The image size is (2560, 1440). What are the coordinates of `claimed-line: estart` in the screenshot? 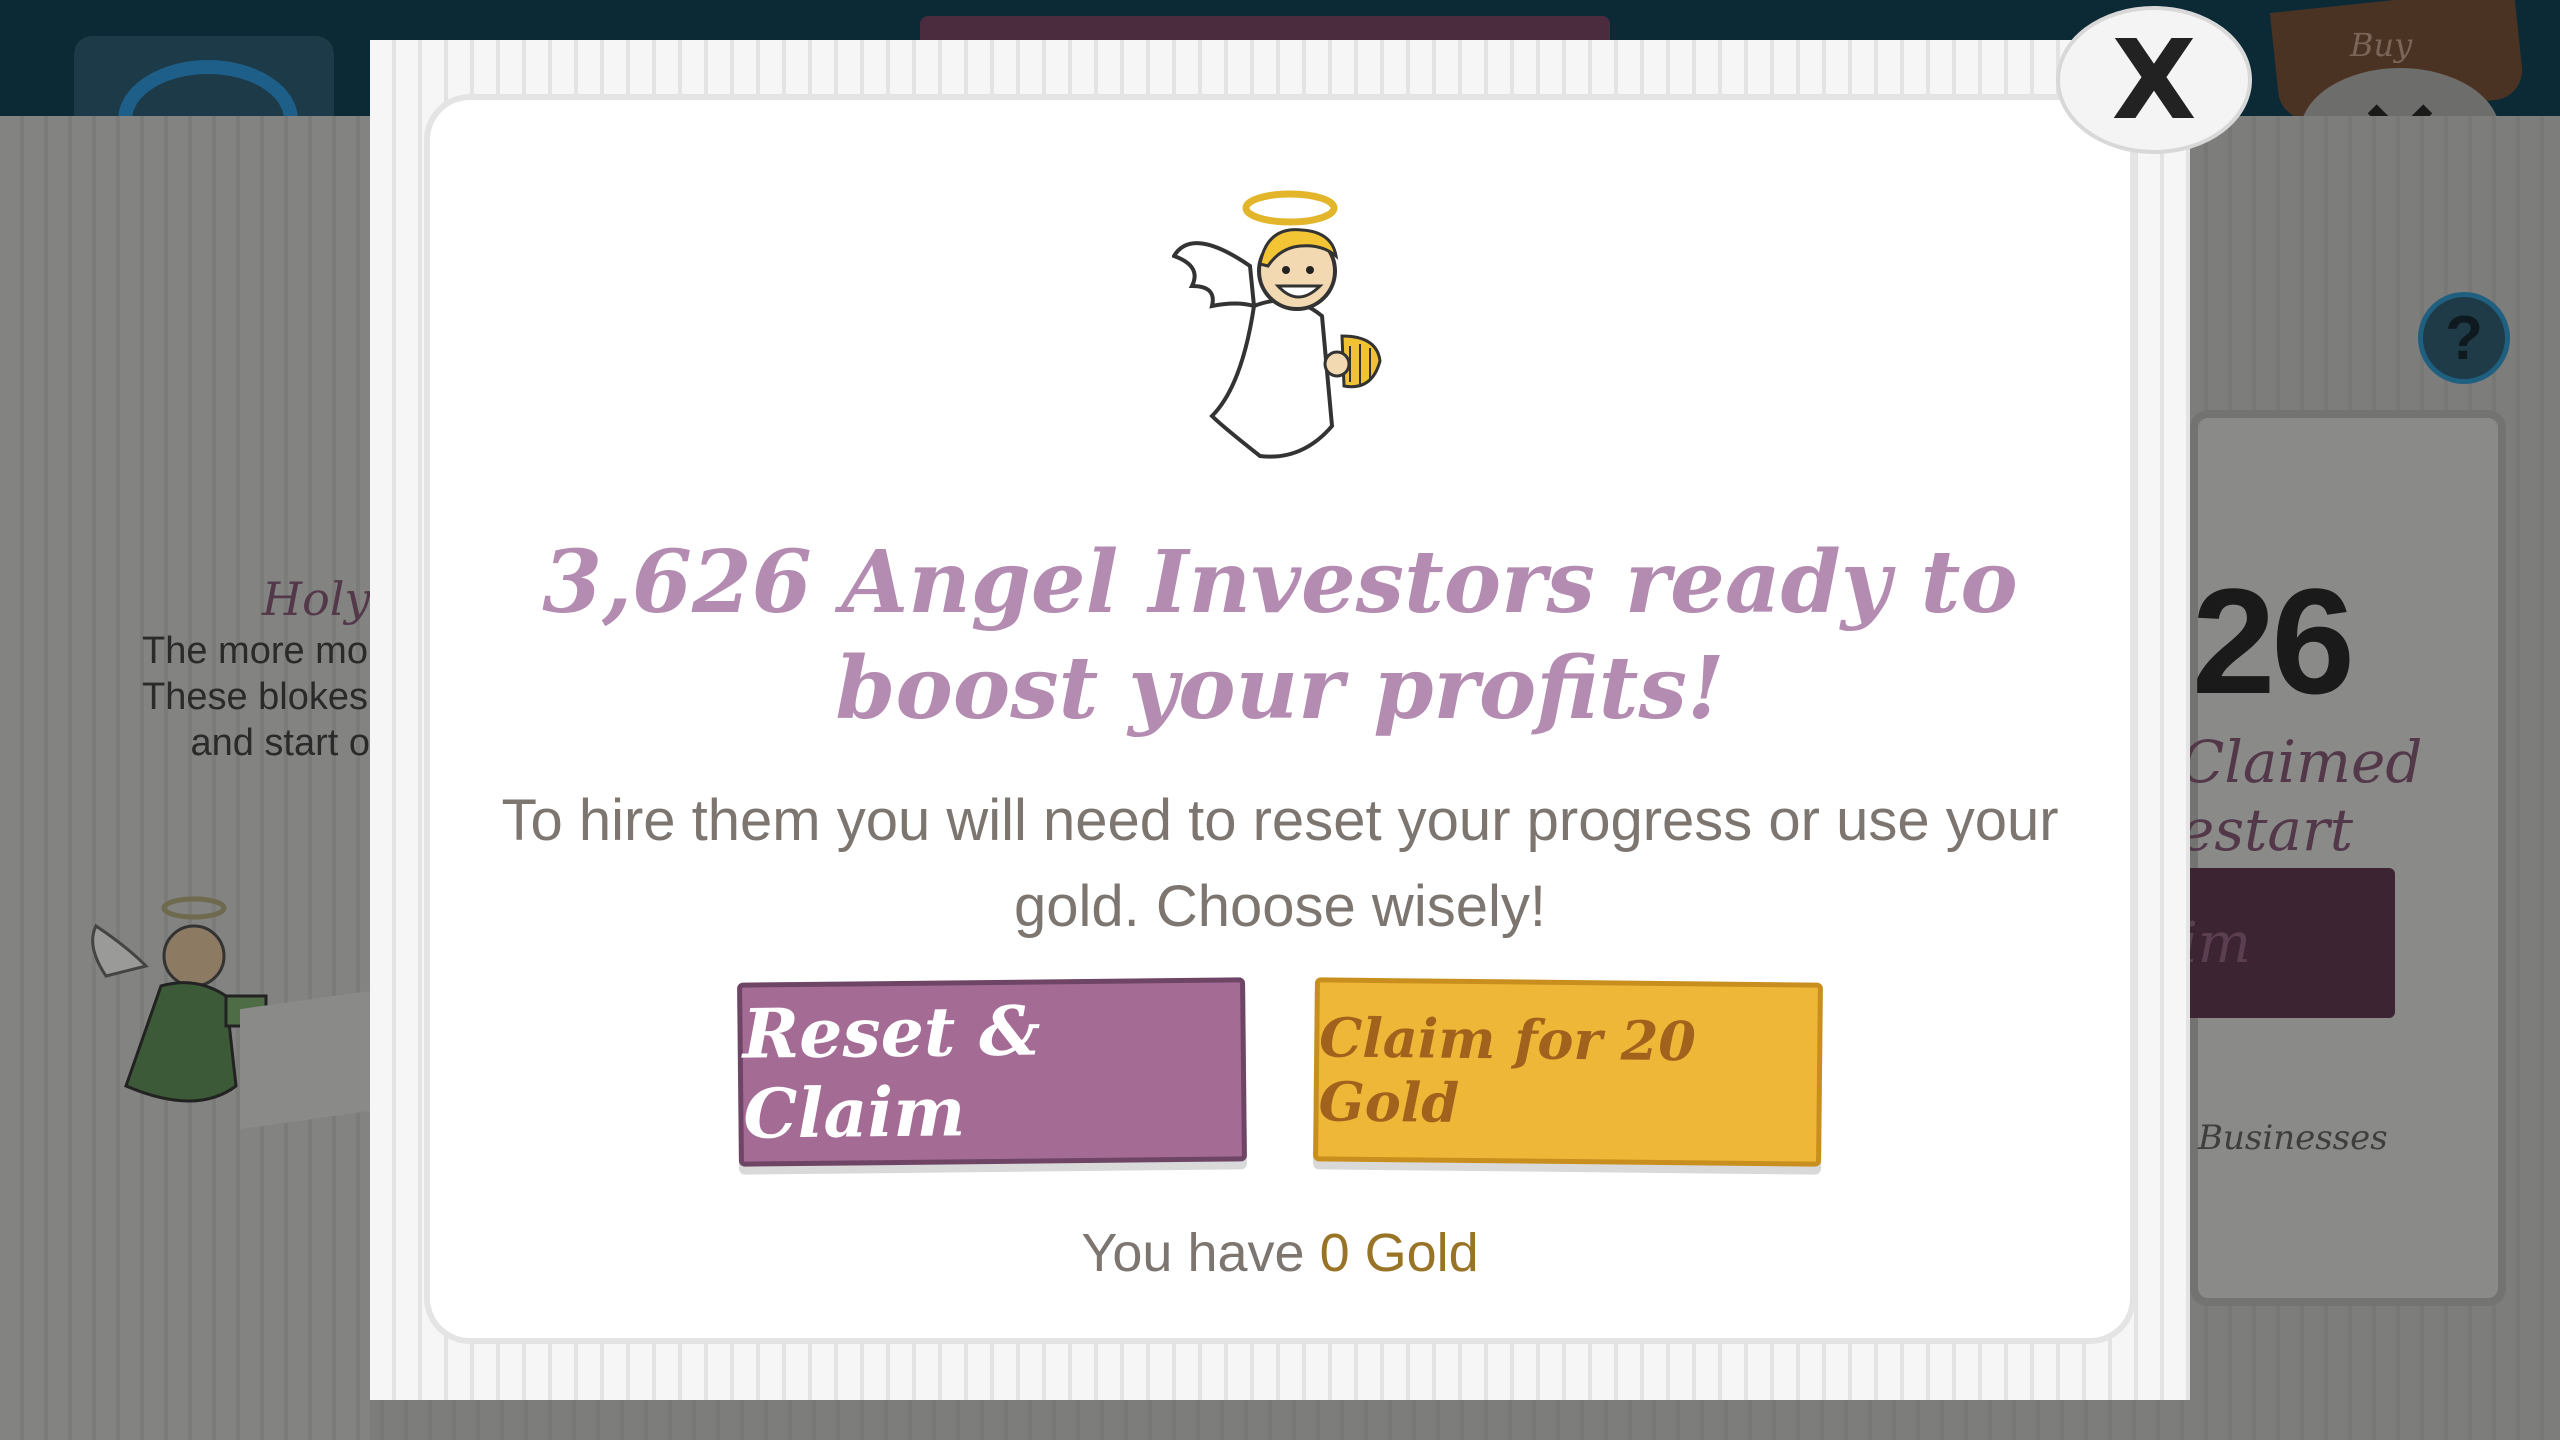 It's located at (2267, 830).